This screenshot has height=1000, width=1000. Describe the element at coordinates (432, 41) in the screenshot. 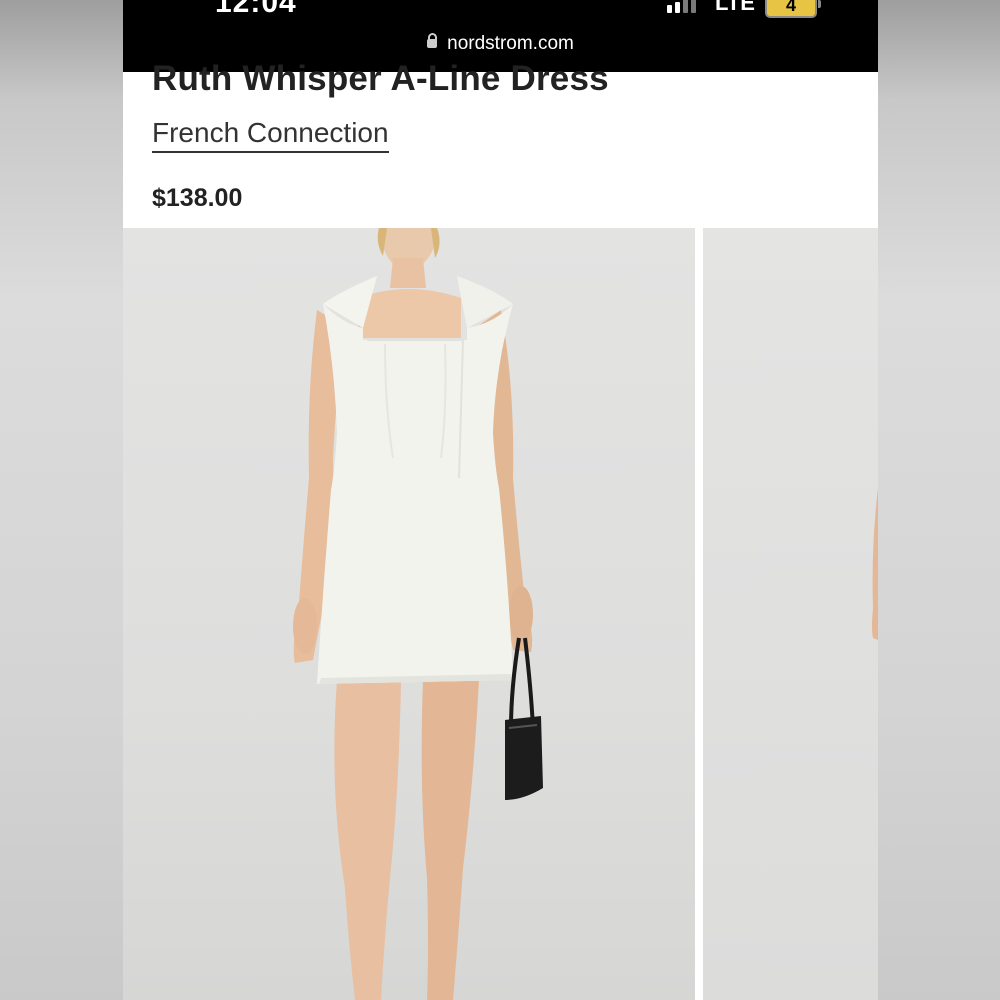

I see `lock-icon` at that location.